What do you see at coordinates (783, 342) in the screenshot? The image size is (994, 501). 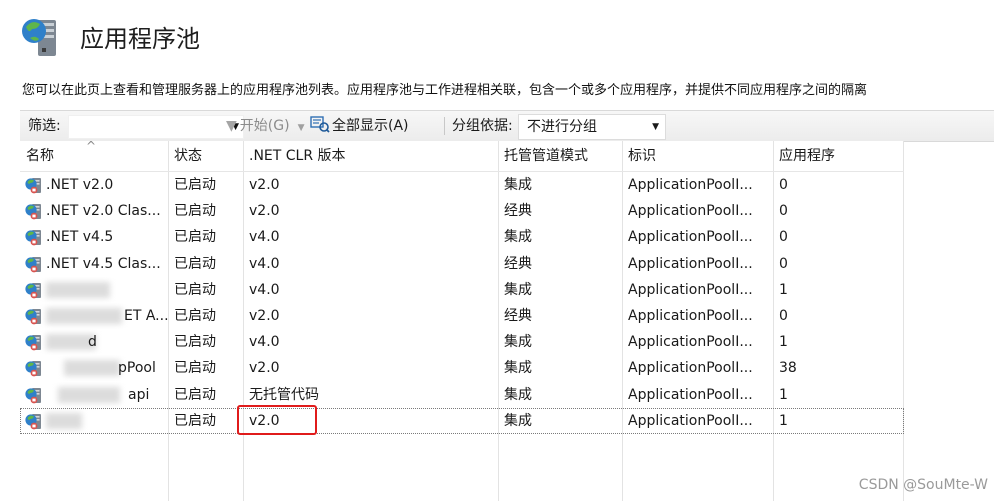 I see `cell-applications: 1` at bounding box center [783, 342].